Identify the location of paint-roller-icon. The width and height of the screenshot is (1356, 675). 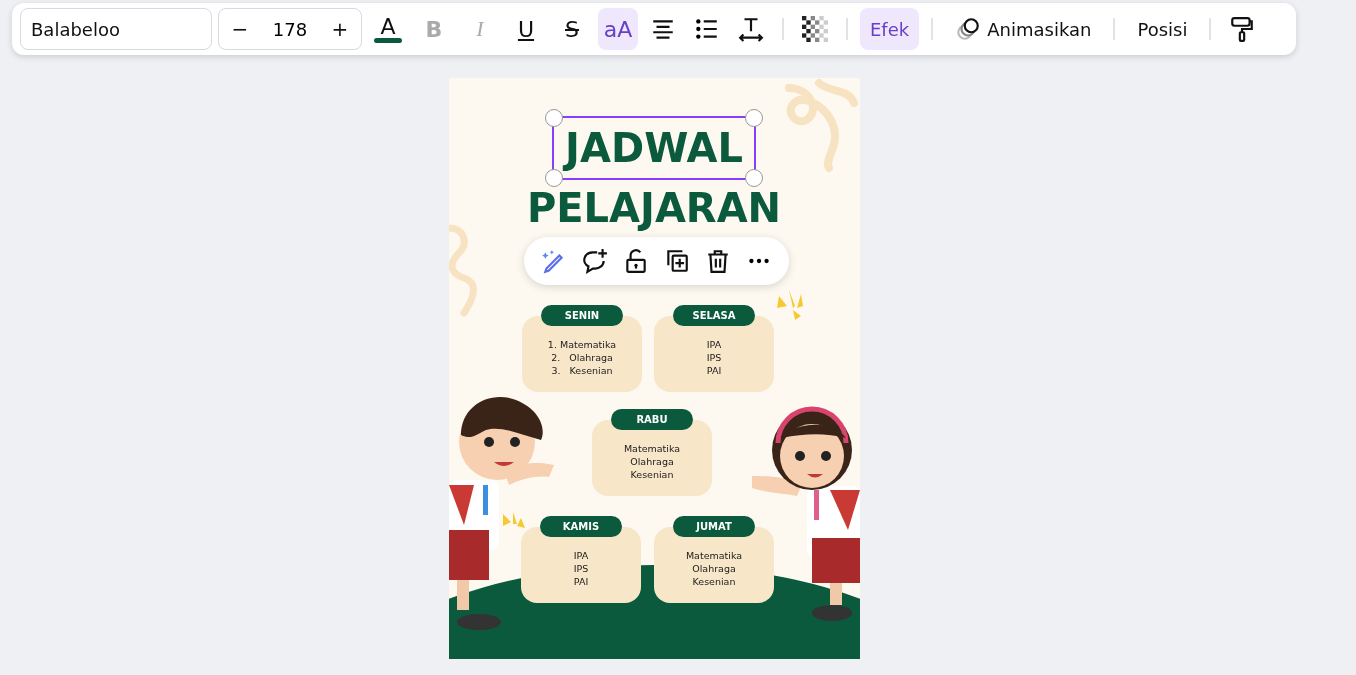
(1242, 29).